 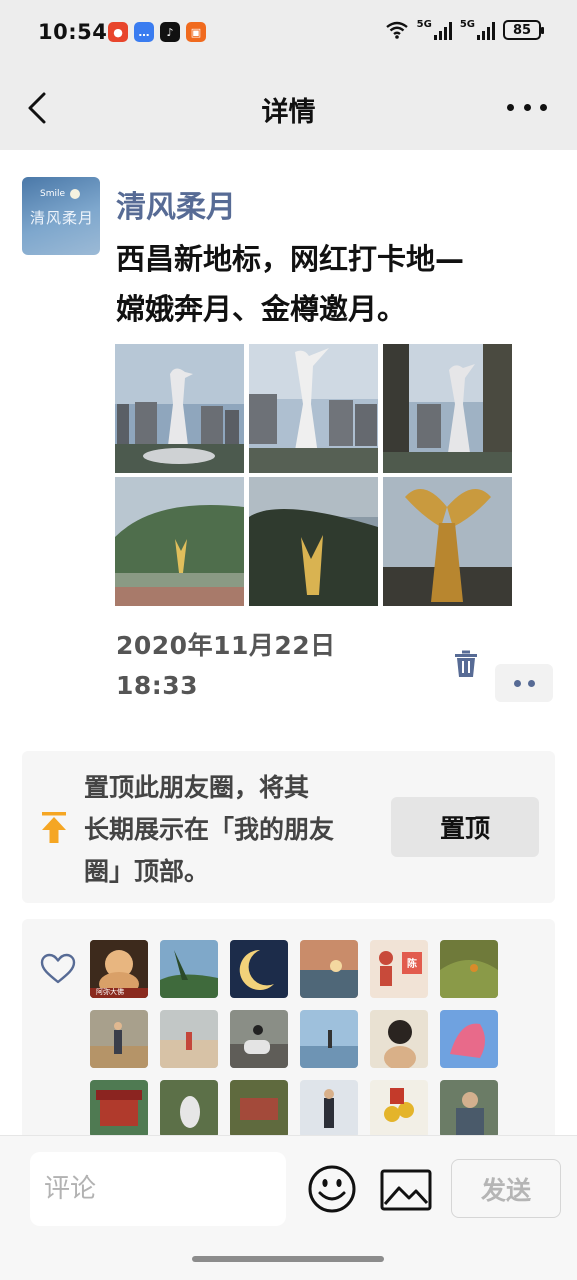 I want to click on title-bar: 详情, so click(x=288, y=110).